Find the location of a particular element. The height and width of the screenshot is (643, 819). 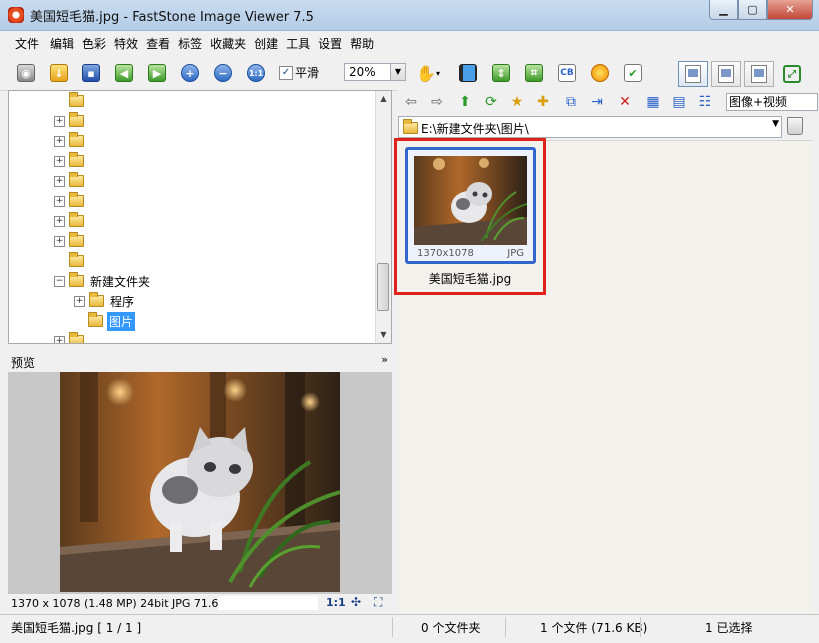

fullscreen-icon: ⤢ is located at coordinates (792, 74).